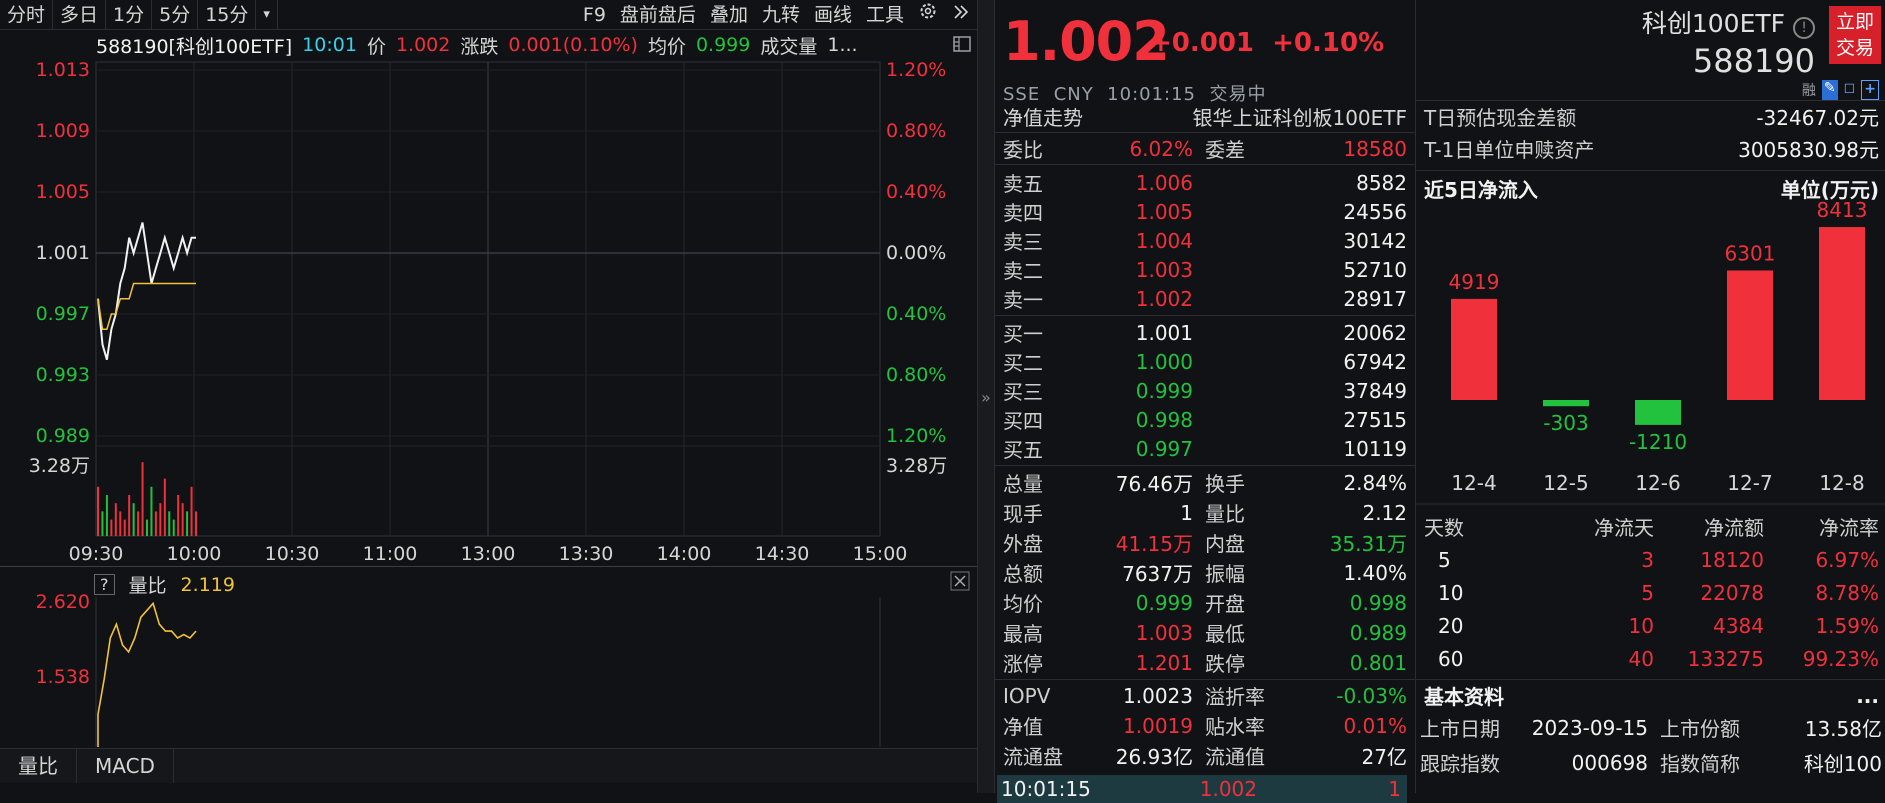  I want to click on tab-15min: 15分, so click(227, 15).